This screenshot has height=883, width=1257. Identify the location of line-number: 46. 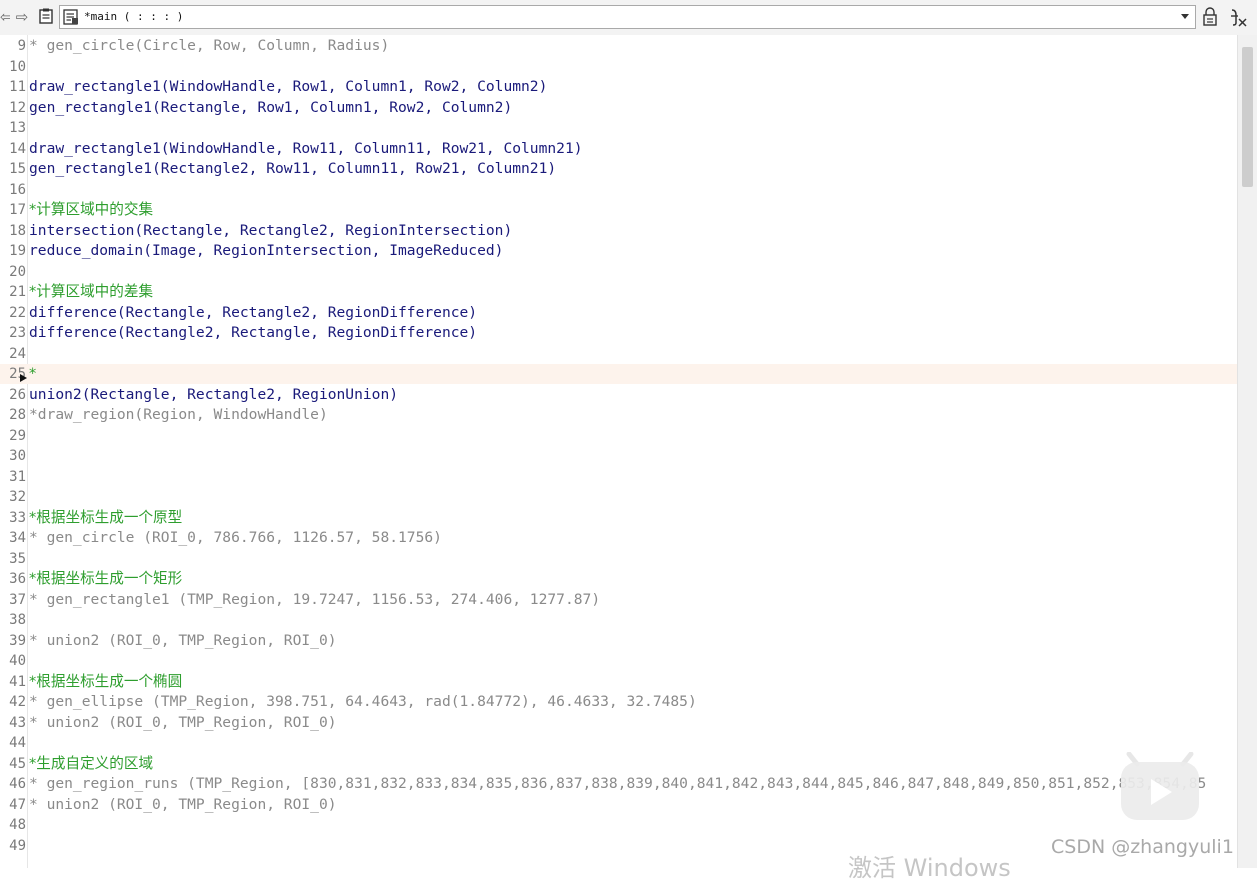
(17, 784).